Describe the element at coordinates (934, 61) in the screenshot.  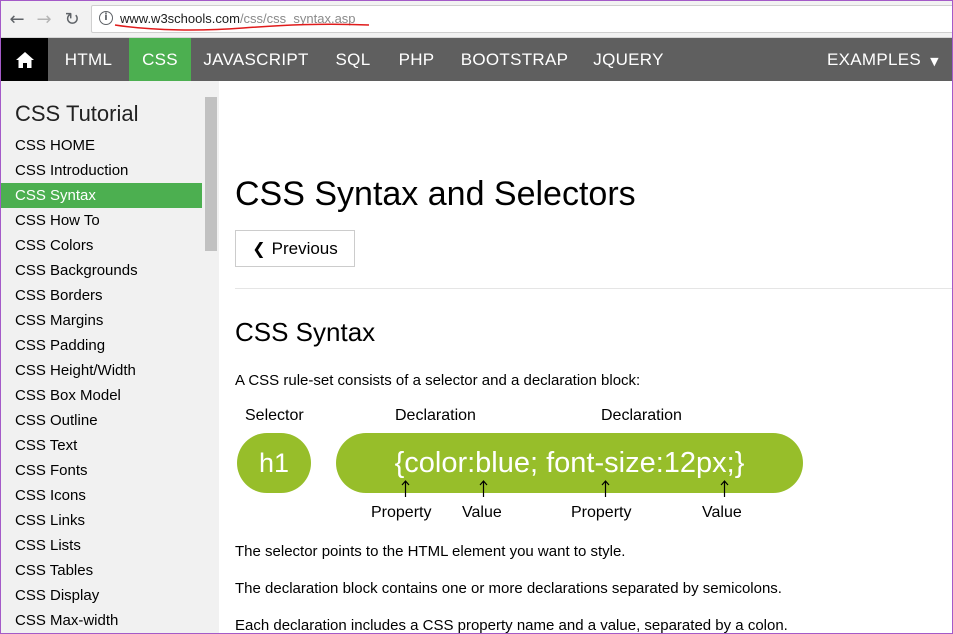
I see `caret-down-icon: ▼` at that location.